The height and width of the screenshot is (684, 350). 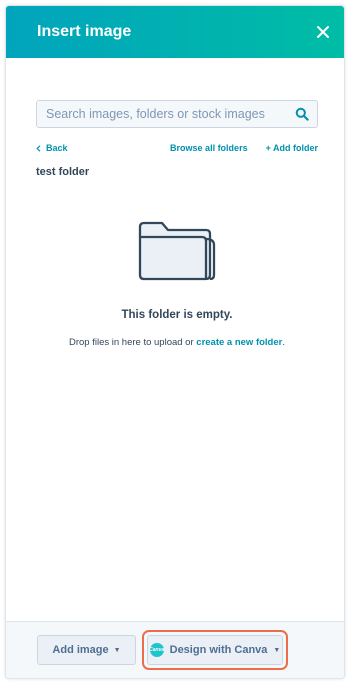 I want to click on create-new-folder-link: create a new folder, so click(x=239, y=342).